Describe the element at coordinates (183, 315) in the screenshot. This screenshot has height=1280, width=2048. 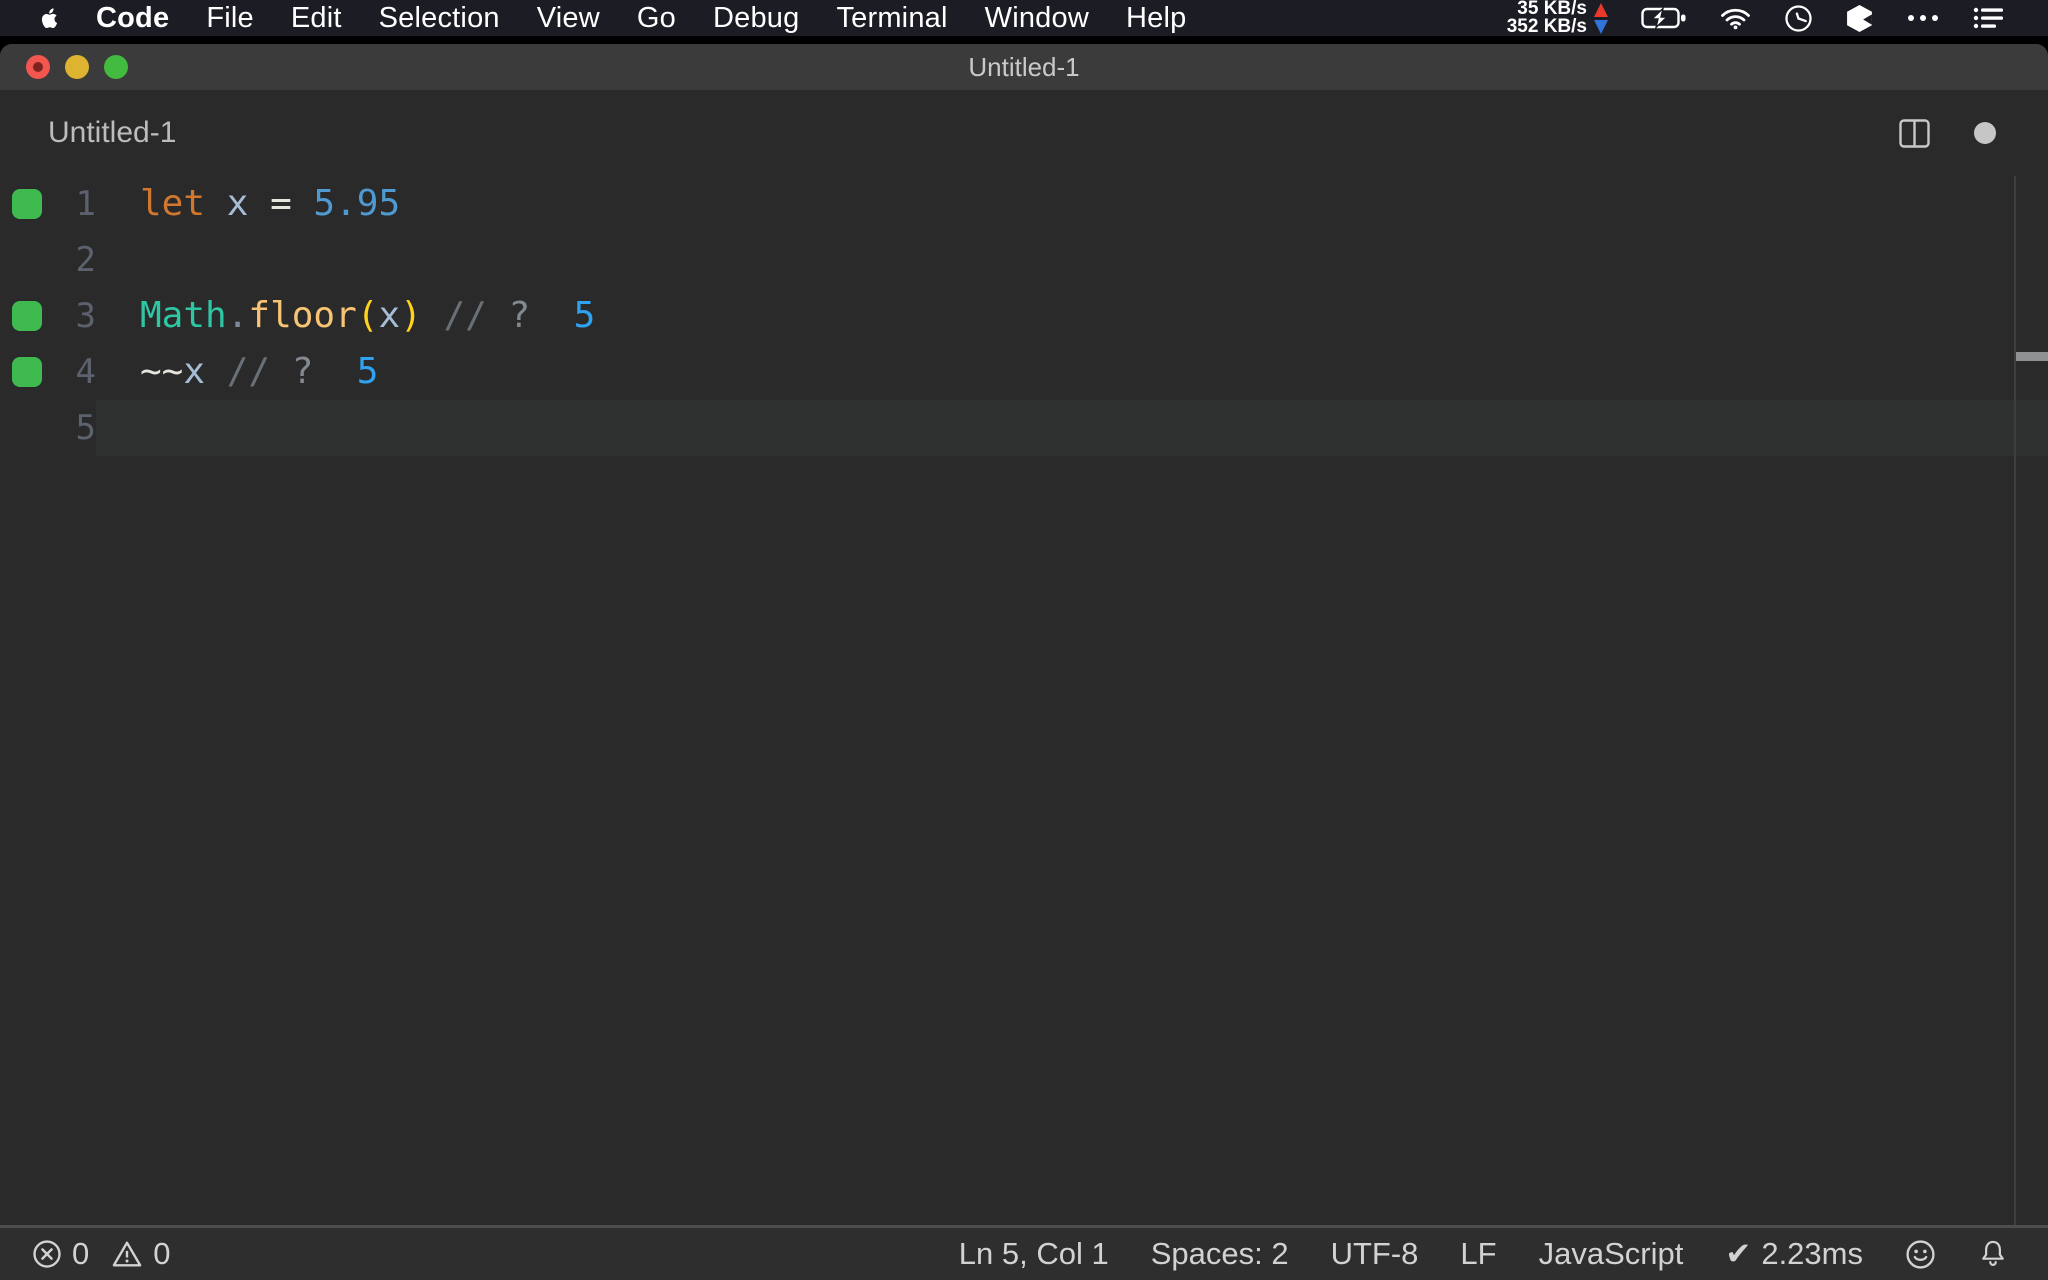
I see `code-token: Math` at that location.